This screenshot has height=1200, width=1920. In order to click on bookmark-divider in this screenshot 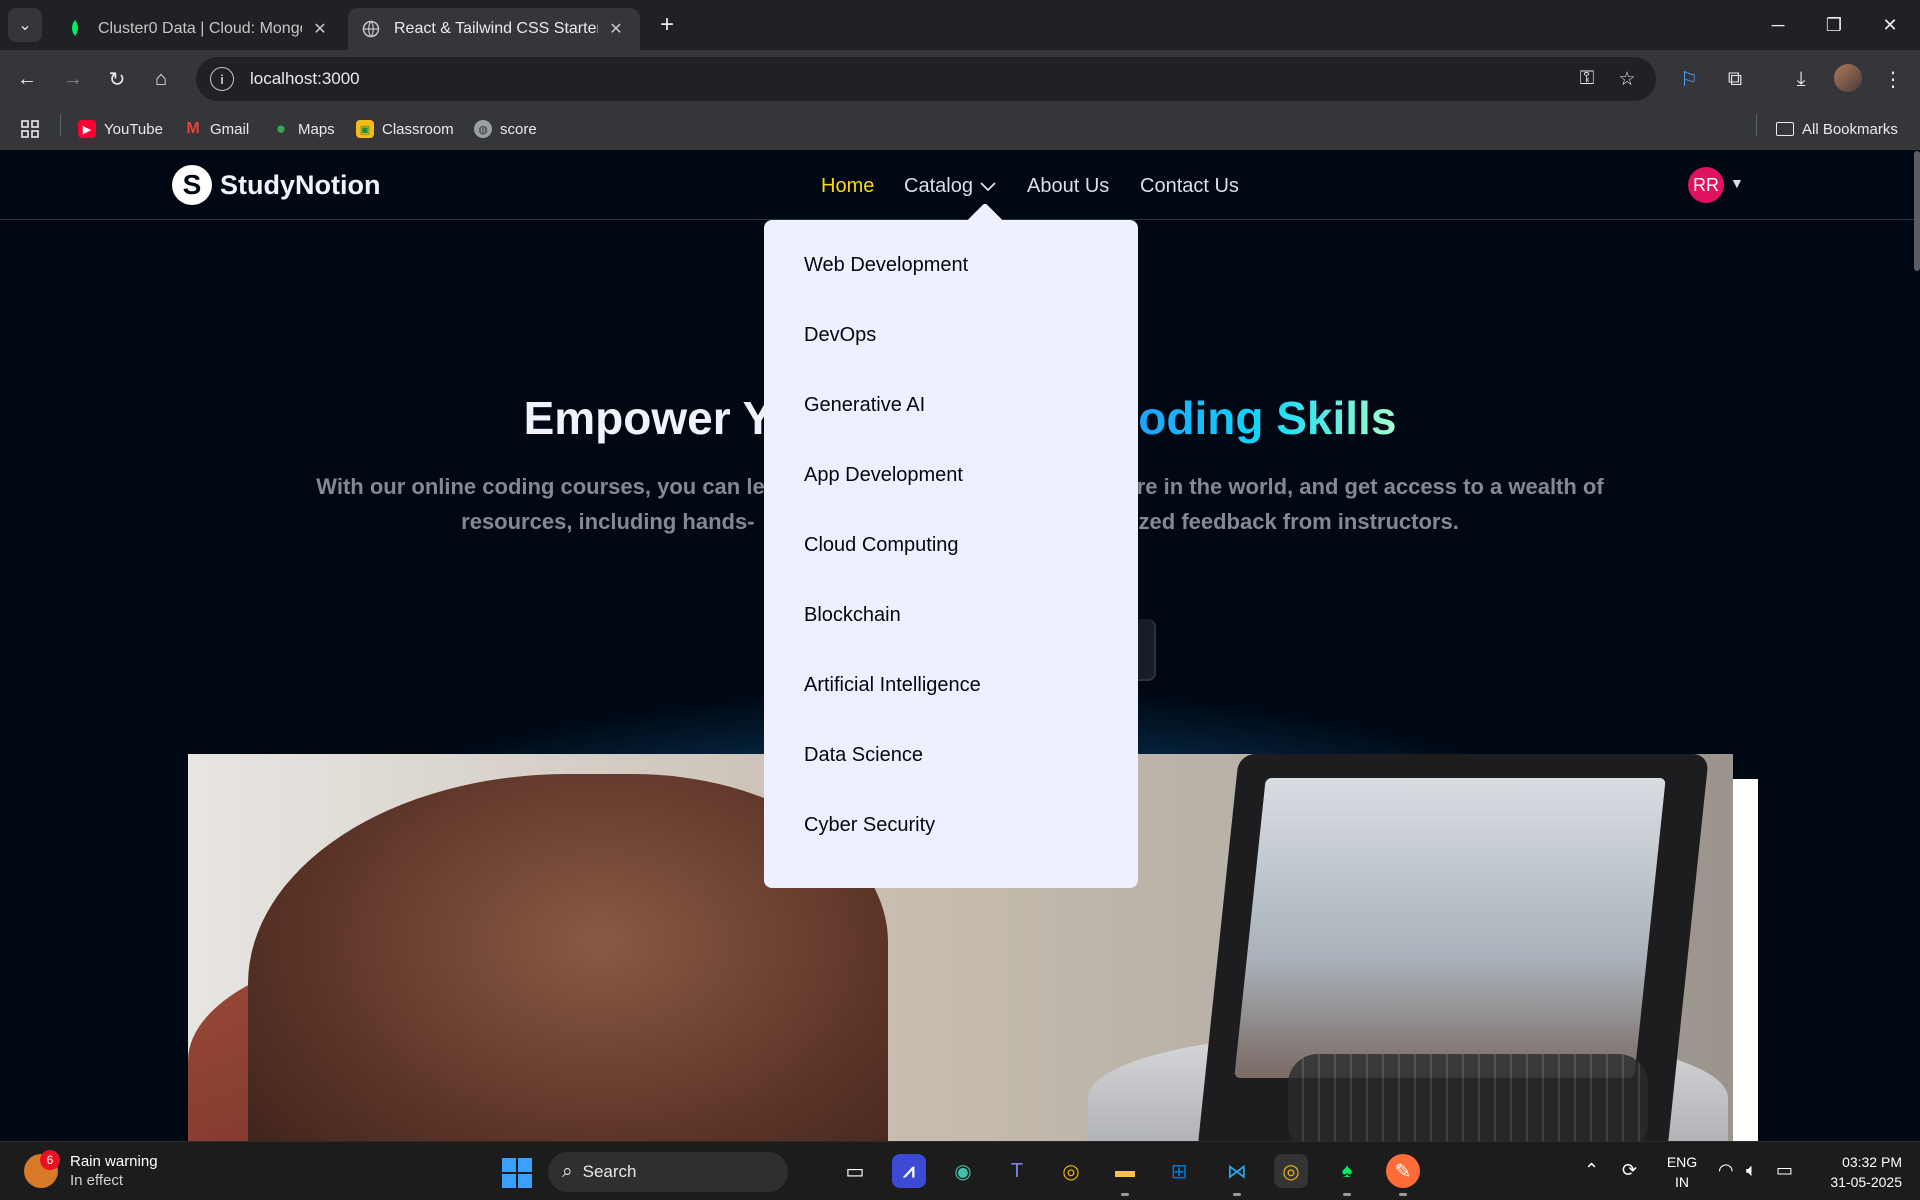, I will do `click(60, 125)`.